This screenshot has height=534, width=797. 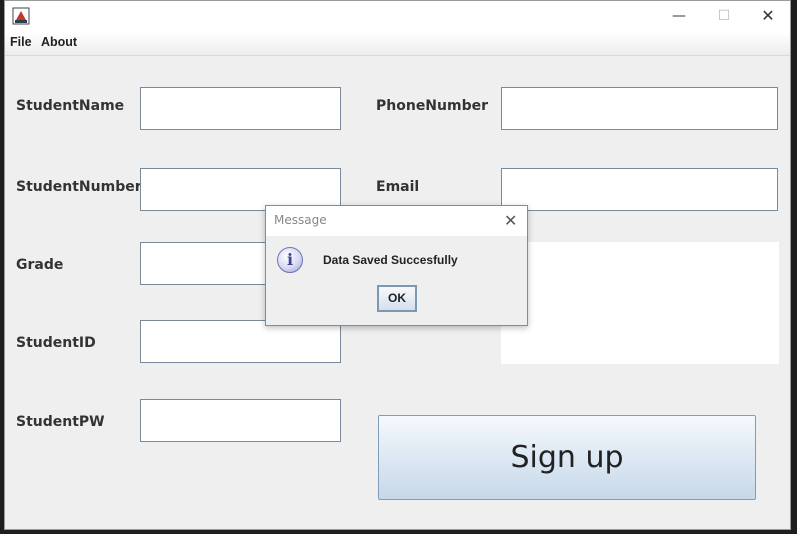 What do you see at coordinates (397, 298) in the screenshot?
I see `ok-button: OK` at bounding box center [397, 298].